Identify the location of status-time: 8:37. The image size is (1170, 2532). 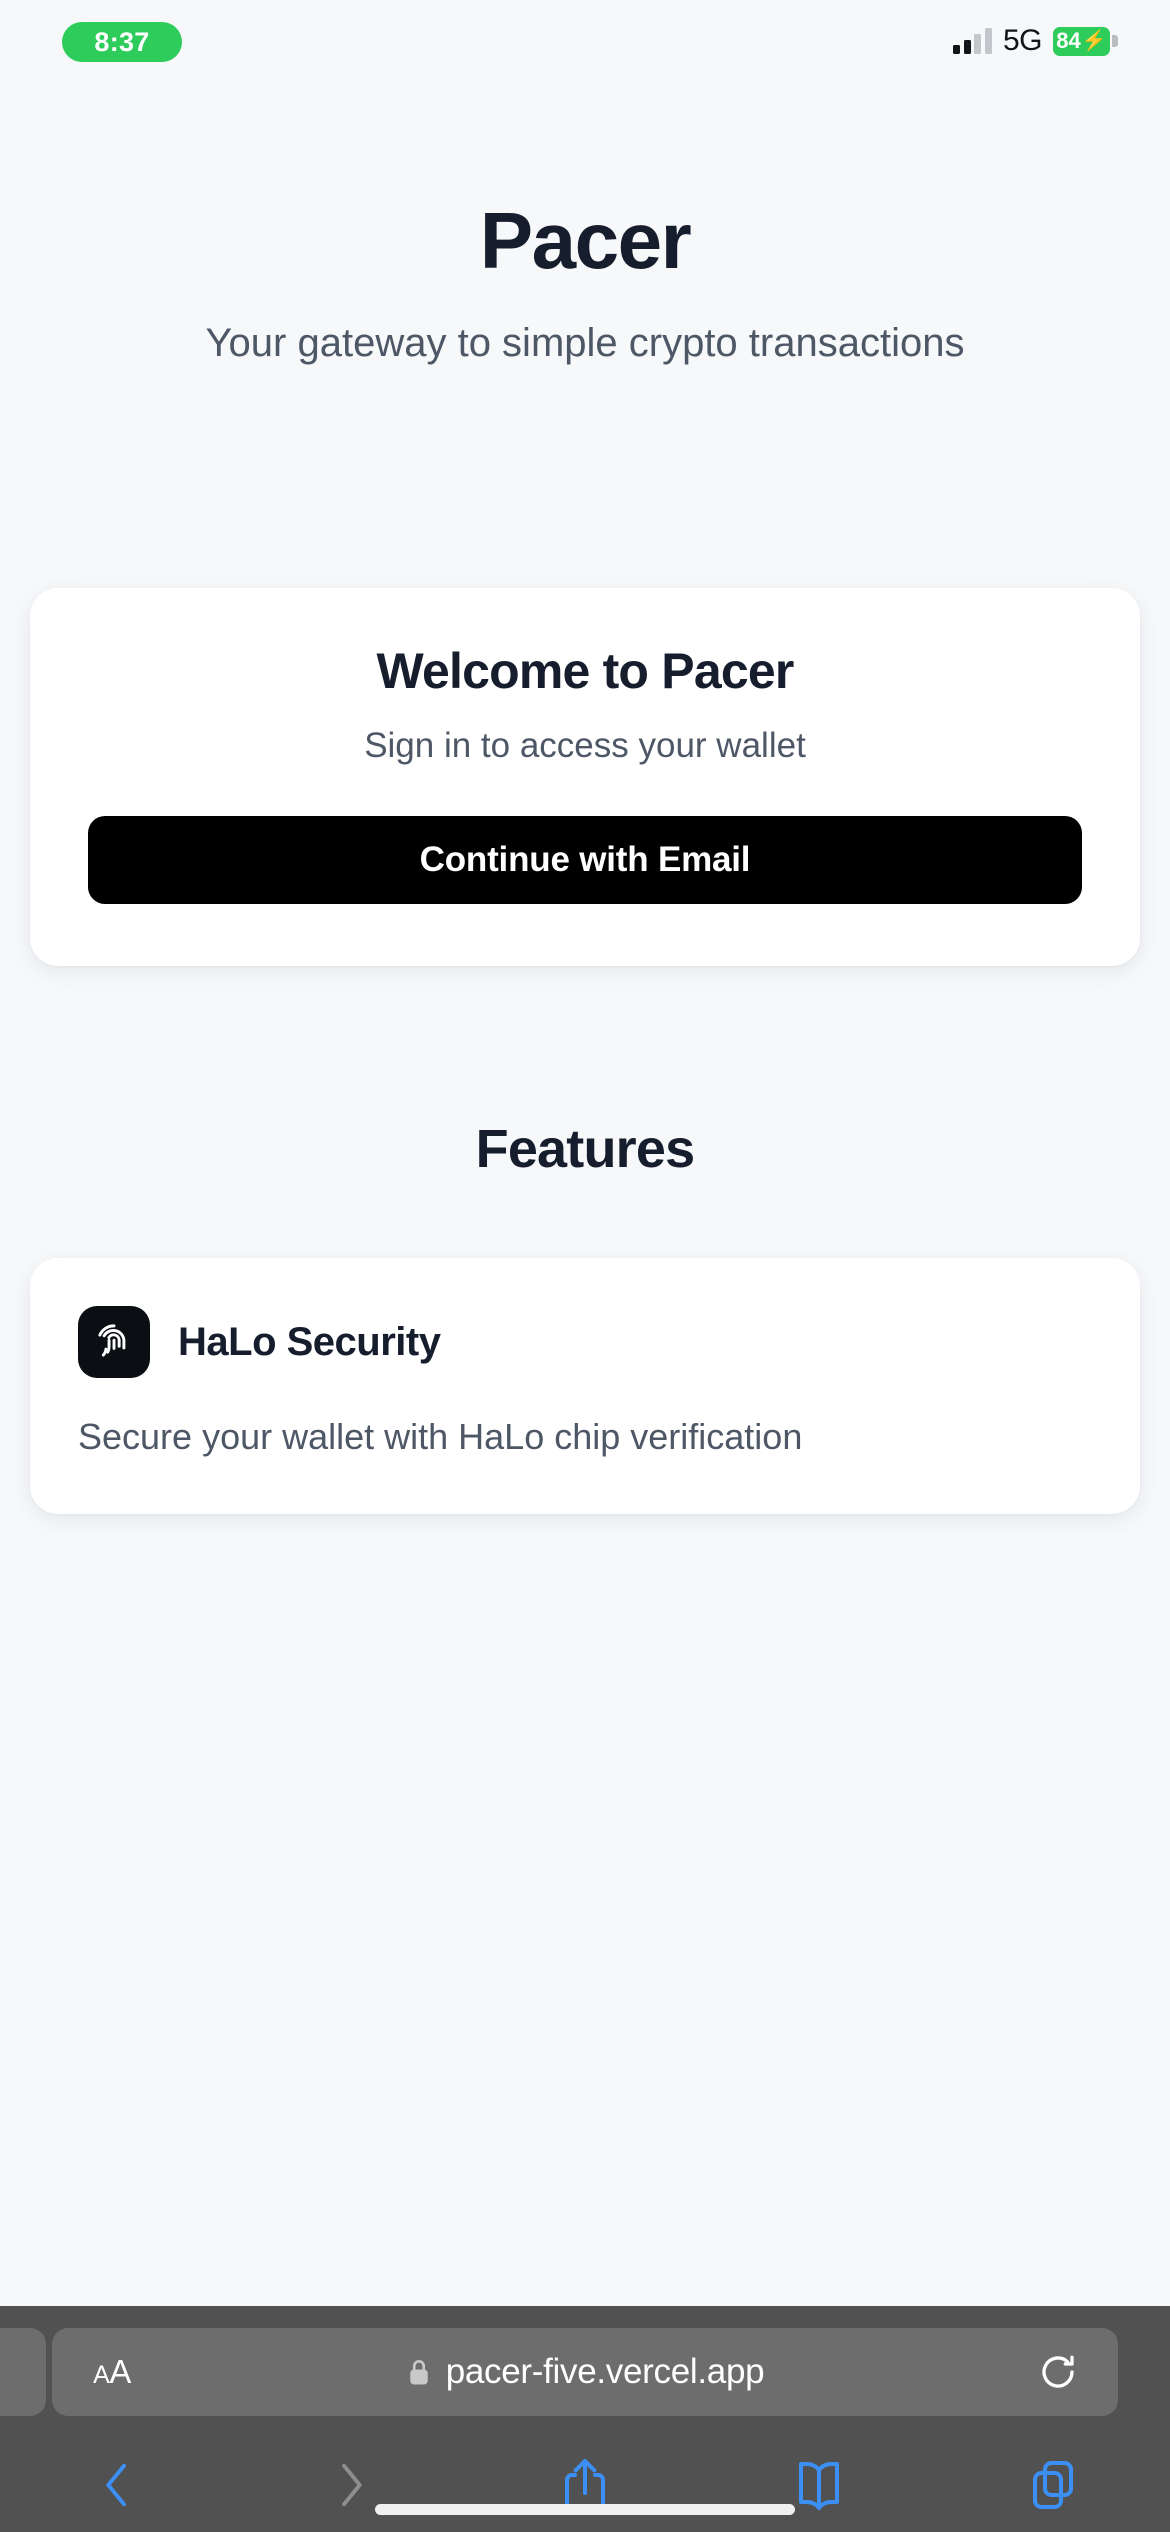
(122, 41).